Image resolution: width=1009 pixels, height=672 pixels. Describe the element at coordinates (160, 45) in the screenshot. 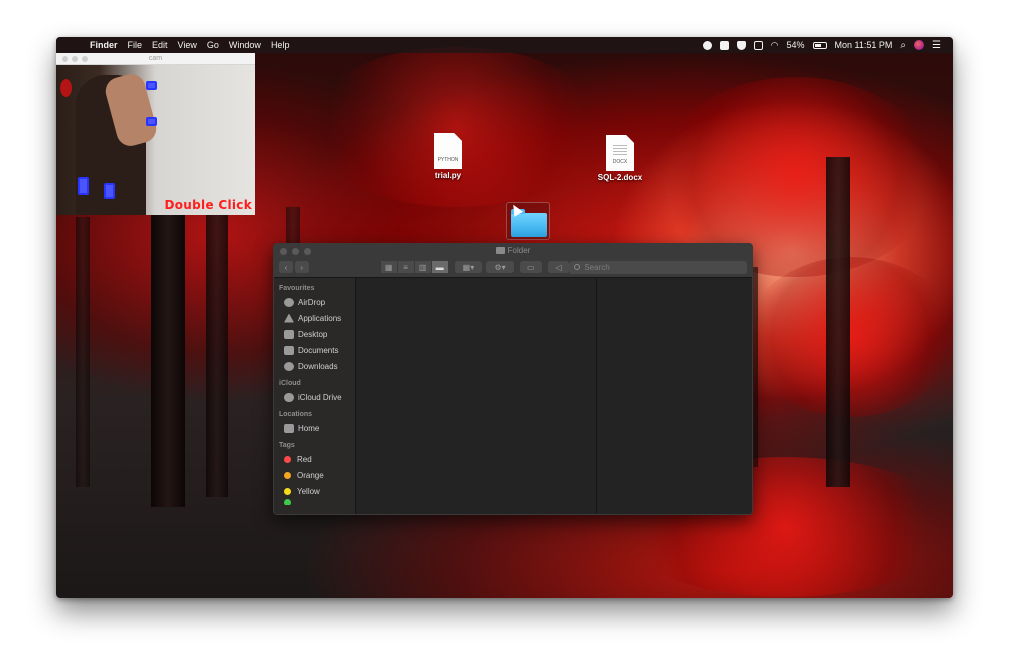

I see `menu-edit: Edit` at that location.